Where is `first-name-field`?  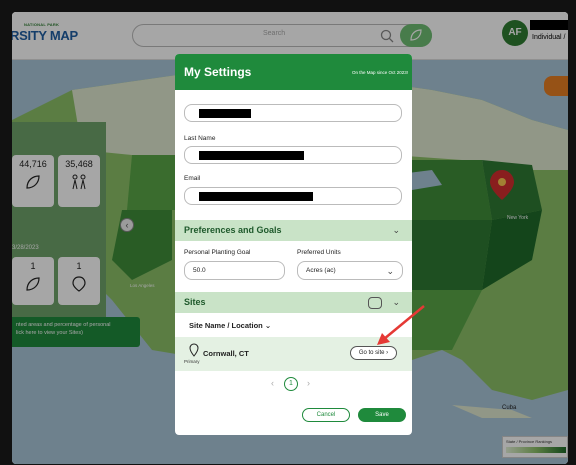
first-name-field is located at coordinates (293, 113).